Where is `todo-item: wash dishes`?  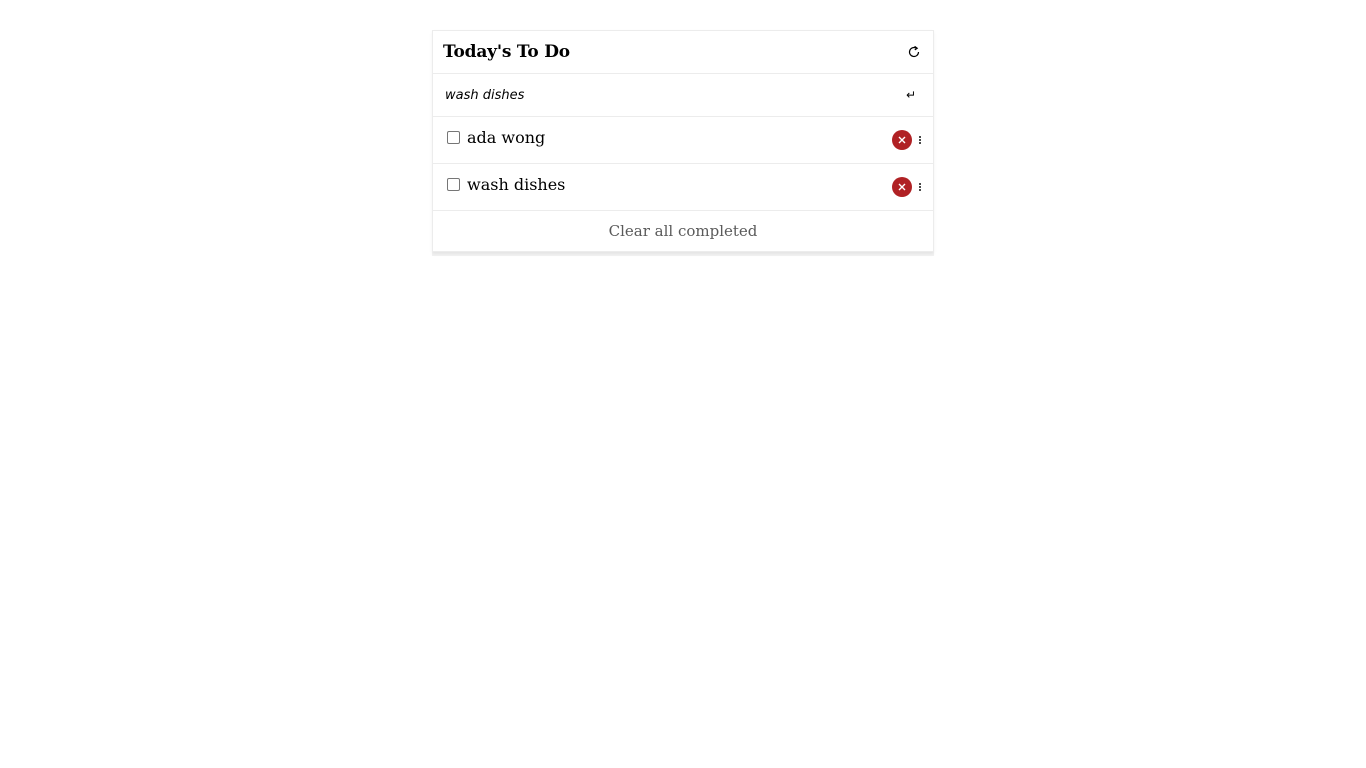
todo-item: wash dishes is located at coordinates (683, 187).